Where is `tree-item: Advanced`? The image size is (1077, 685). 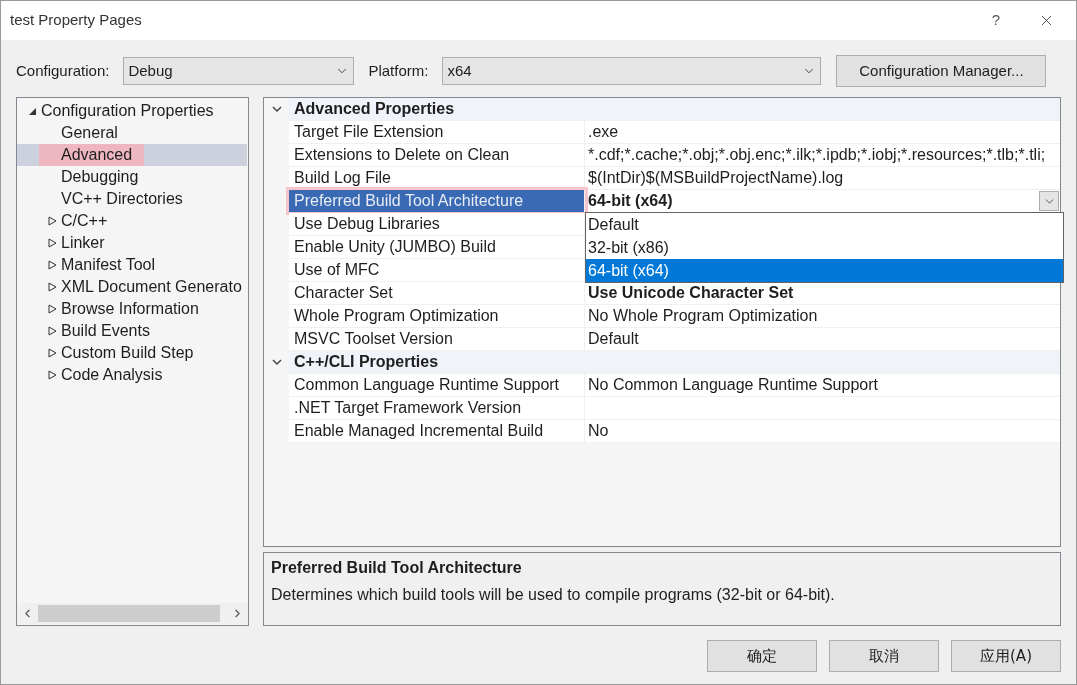
tree-item: Advanced is located at coordinates (132, 155).